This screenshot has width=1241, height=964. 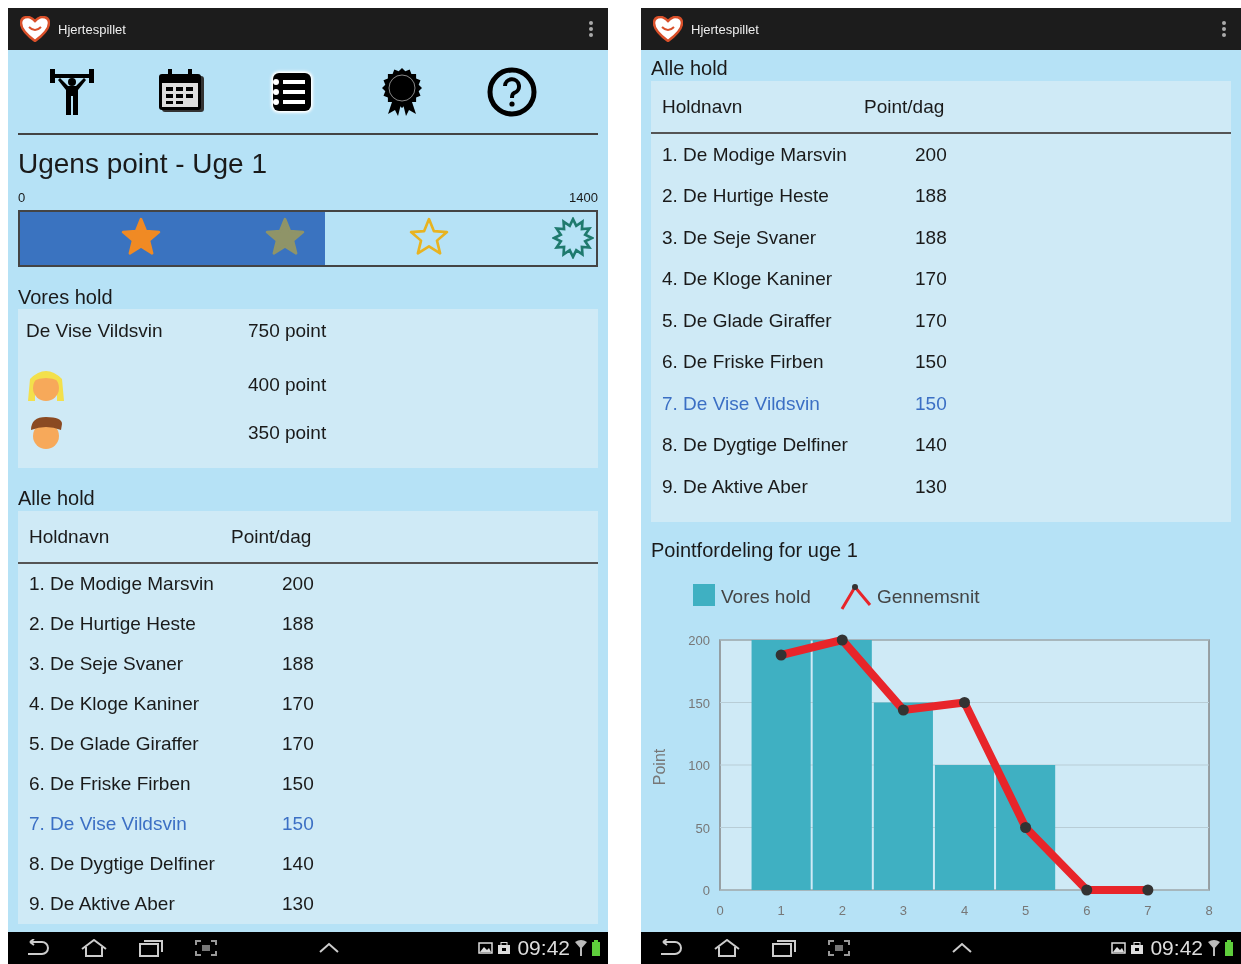 I want to click on x-tick-label: 2, so click(x=842, y=910).